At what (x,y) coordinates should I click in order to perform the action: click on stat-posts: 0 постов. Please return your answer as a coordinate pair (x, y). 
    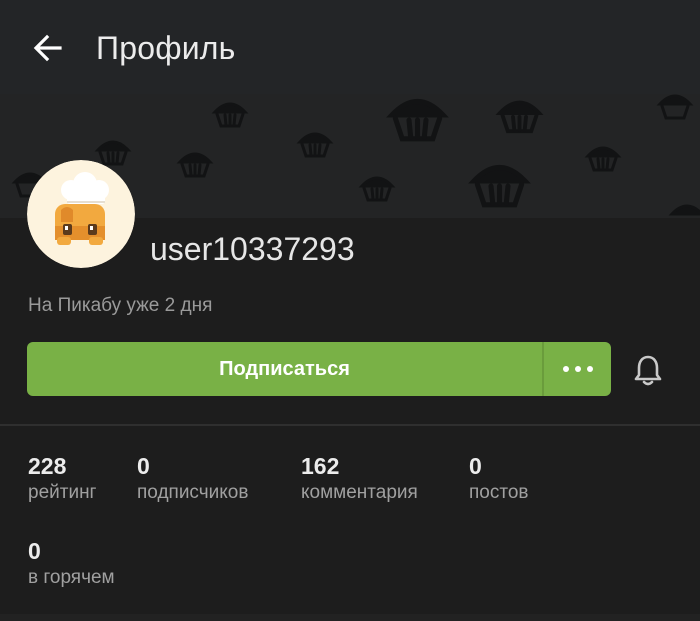
    Looking at the image, I should click on (499, 478).